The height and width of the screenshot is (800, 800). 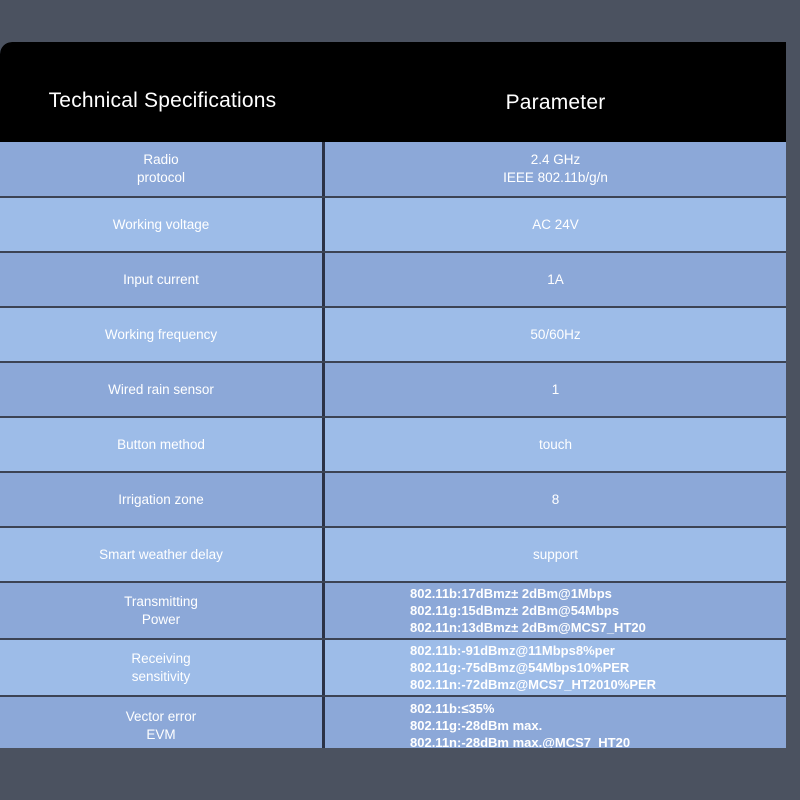 What do you see at coordinates (162, 667) in the screenshot?
I see `spec-label-cell: Receiving sensitivity` at bounding box center [162, 667].